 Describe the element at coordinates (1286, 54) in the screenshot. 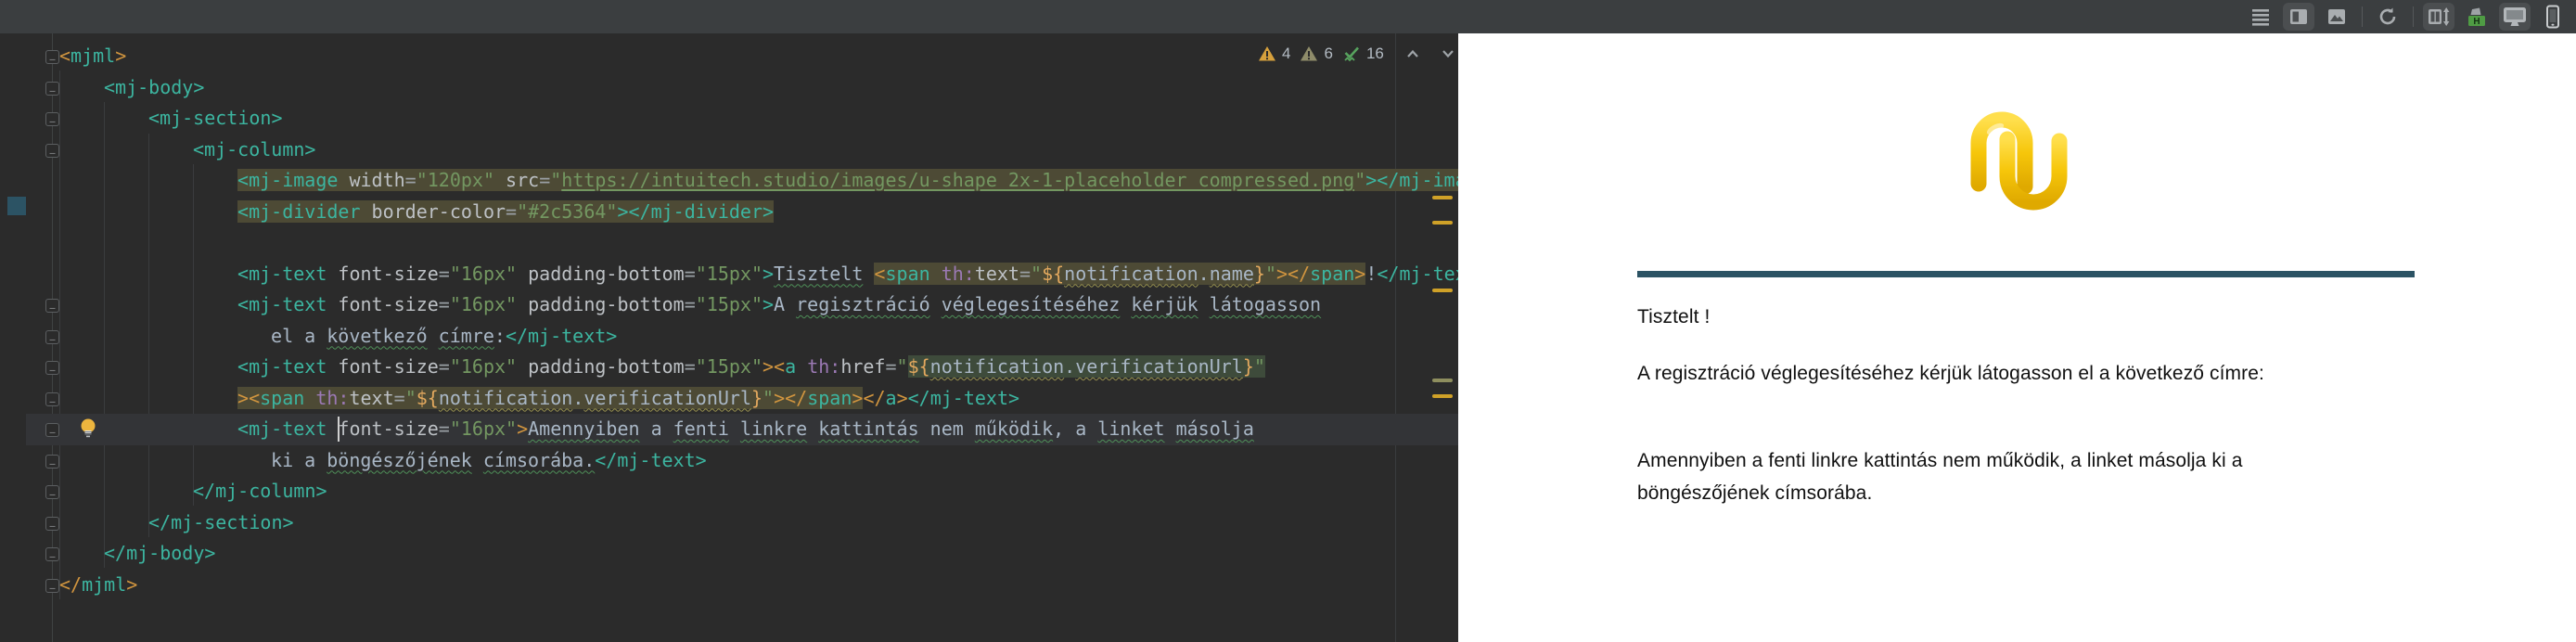

I see `warning-count: 4` at that location.